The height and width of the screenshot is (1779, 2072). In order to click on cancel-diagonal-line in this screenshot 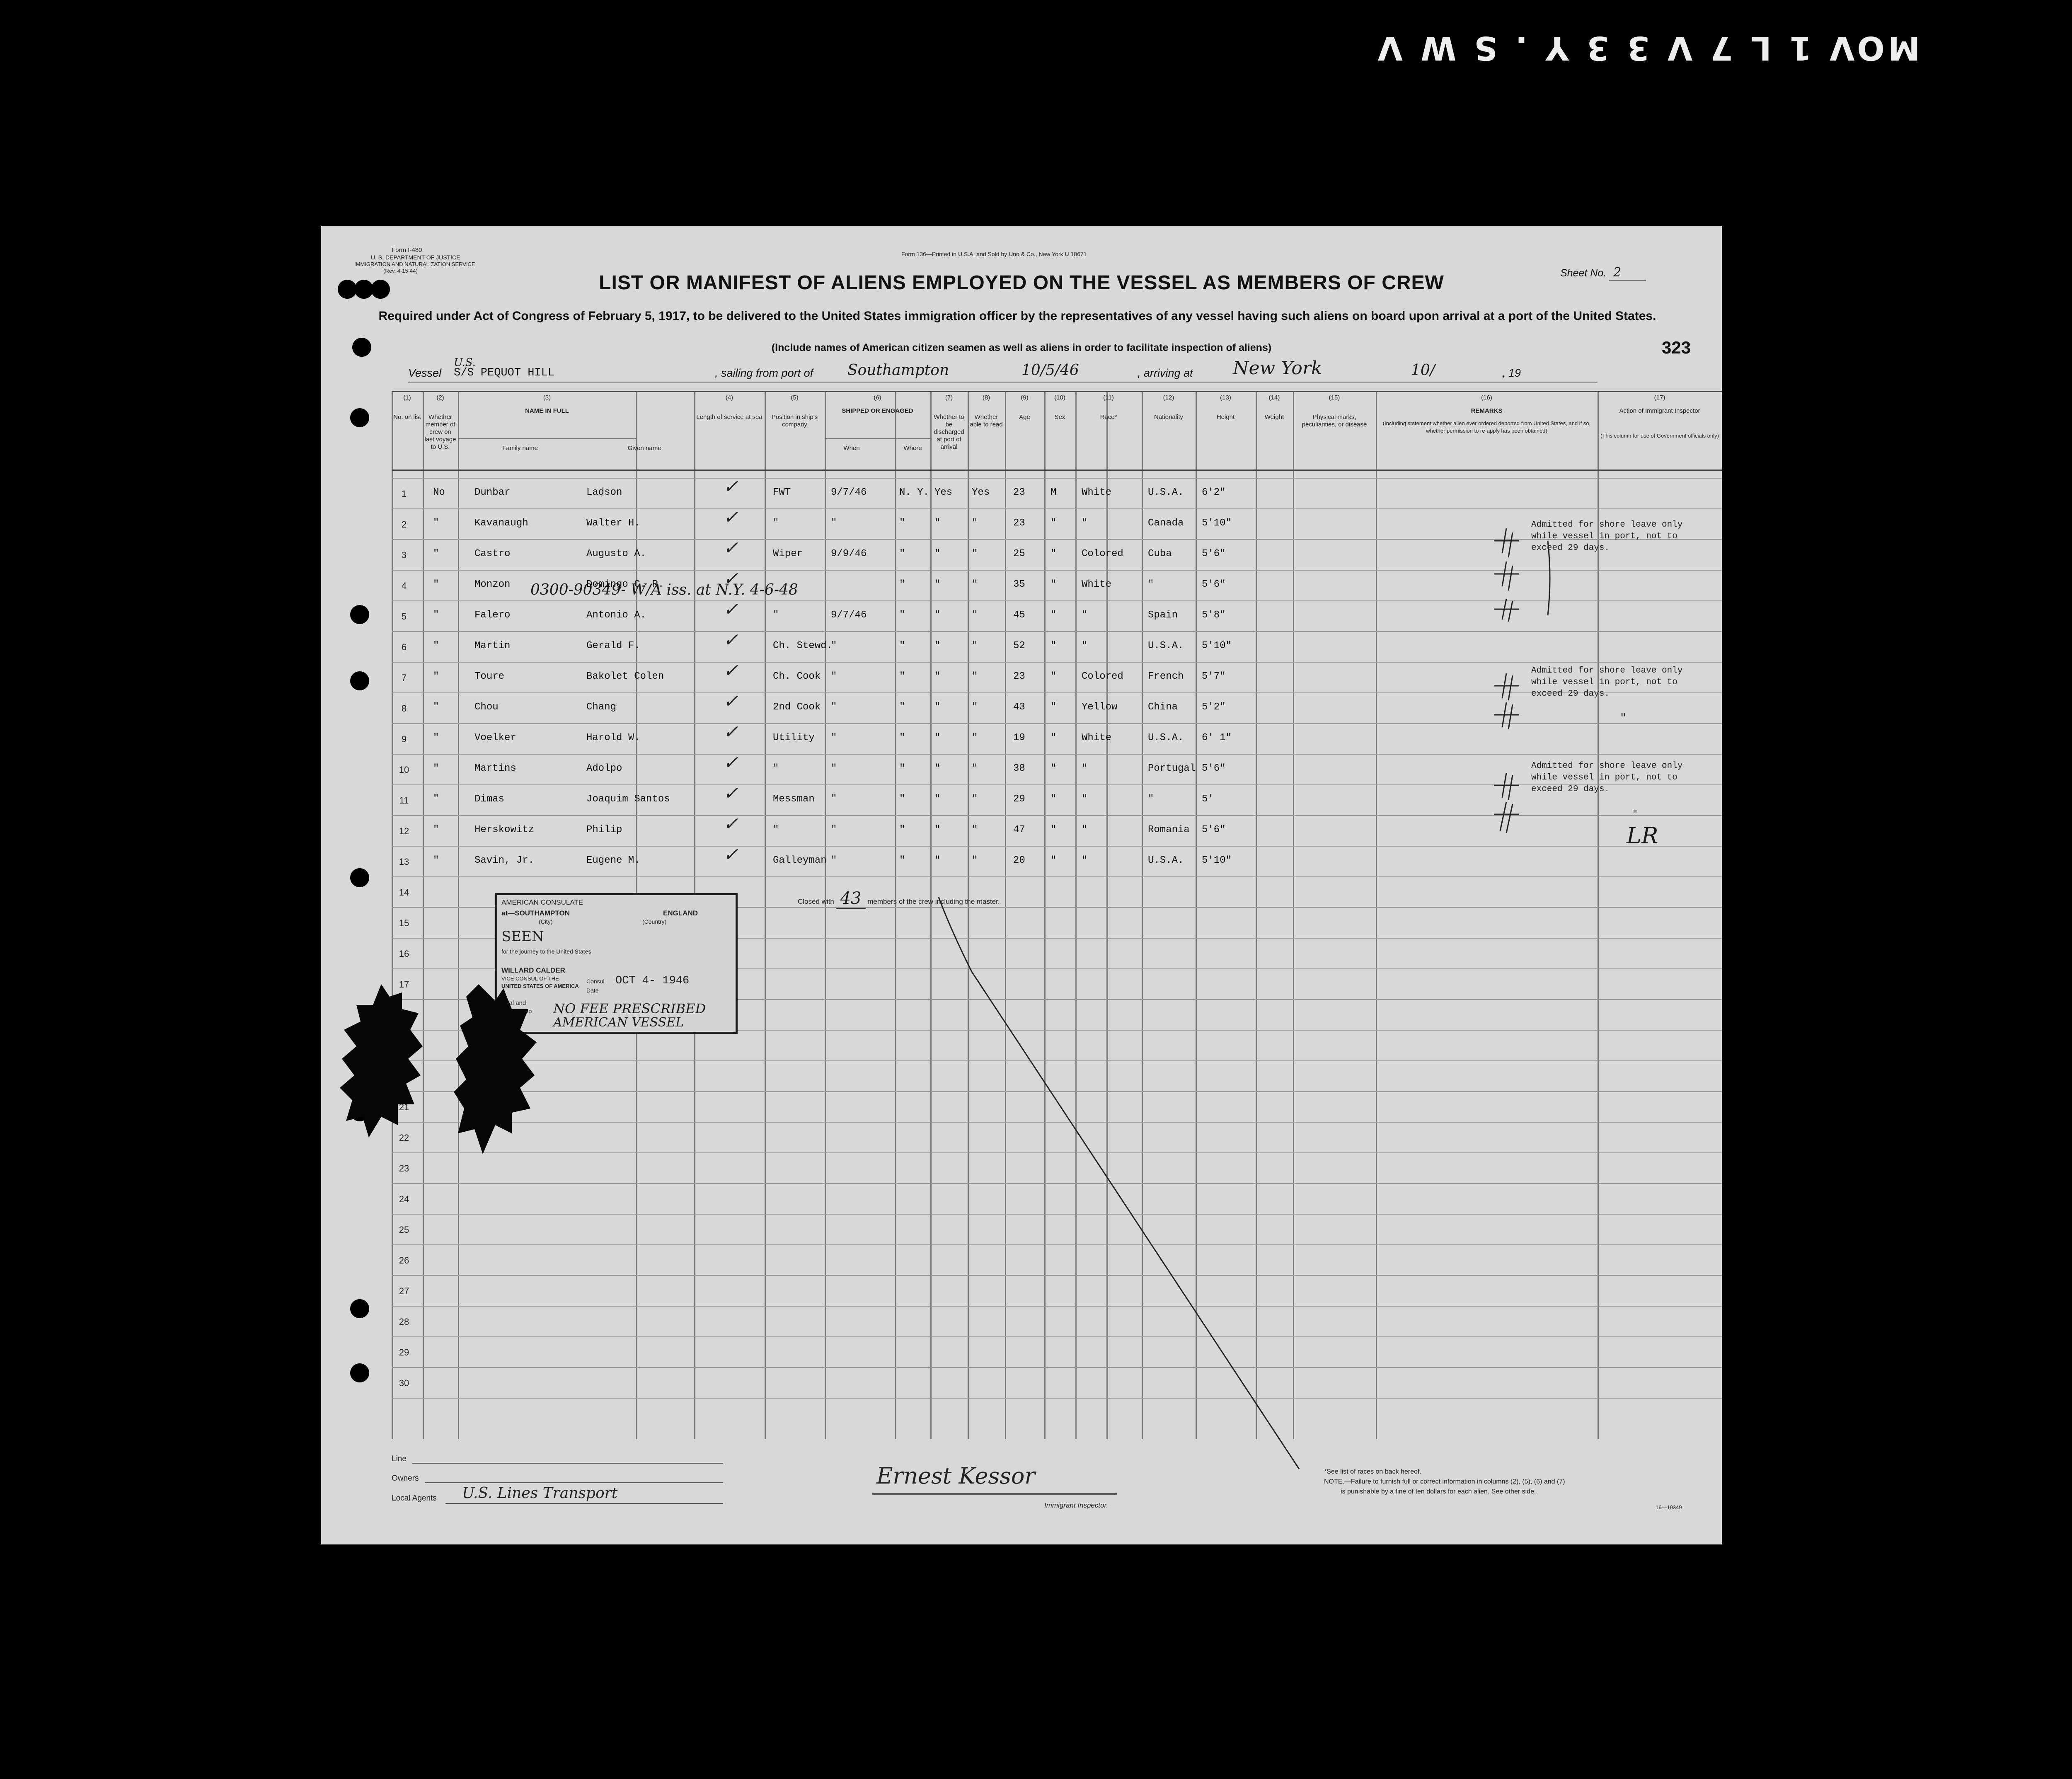, I will do `click(1119, 1183)`.